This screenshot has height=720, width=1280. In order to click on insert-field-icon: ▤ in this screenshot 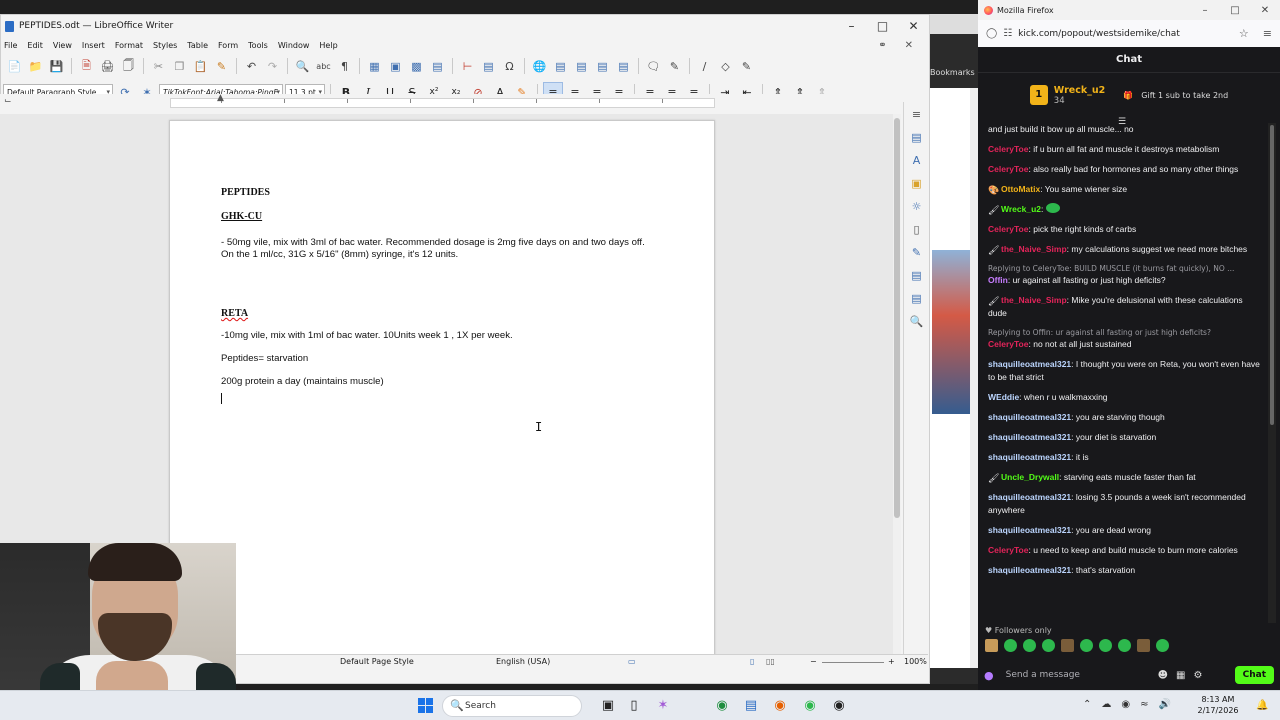, I will do `click(488, 66)`.